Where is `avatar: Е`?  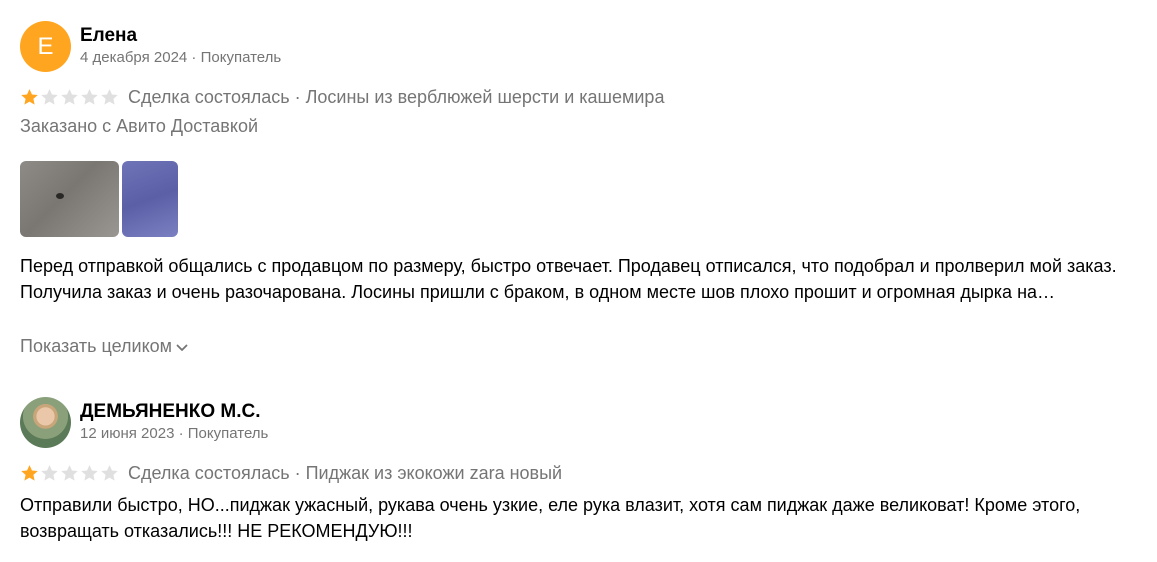 avatar: Е is located at coordinates (45, 46).